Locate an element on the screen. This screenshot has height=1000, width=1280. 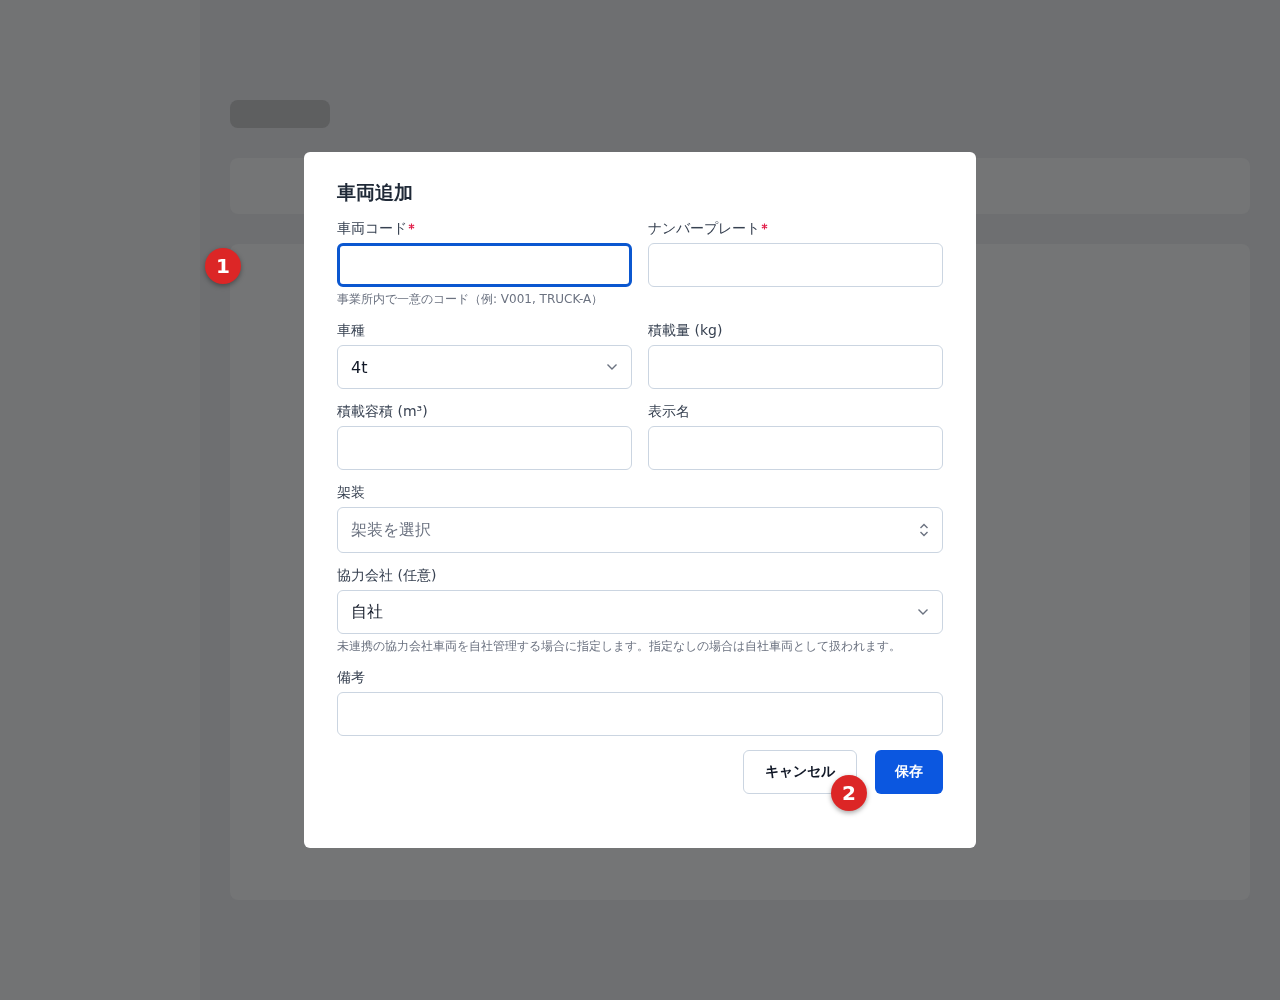
field-label: 車両コード is located at coordinates (372, 229).